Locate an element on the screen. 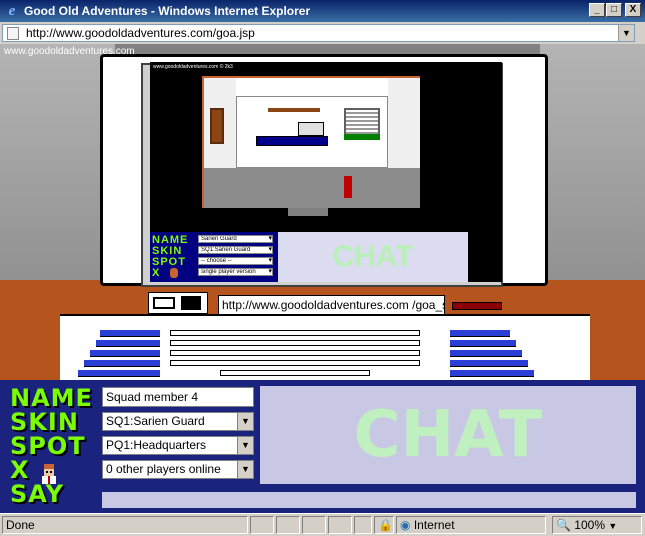  spot-select-value: PQ1:Headquarters is located at coordinates (156, 445).